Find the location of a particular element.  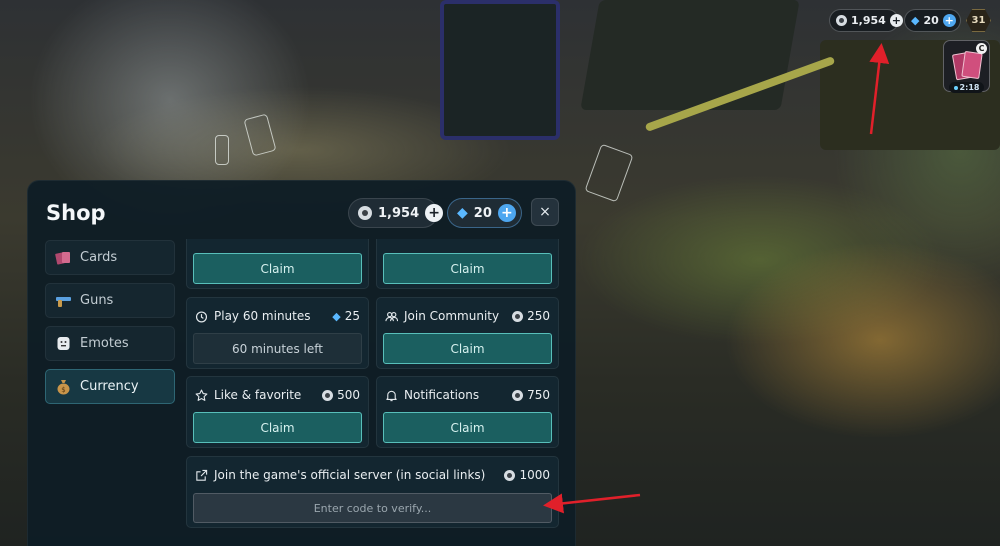

annotation-arrow-input is located at coordinates (592, 503).